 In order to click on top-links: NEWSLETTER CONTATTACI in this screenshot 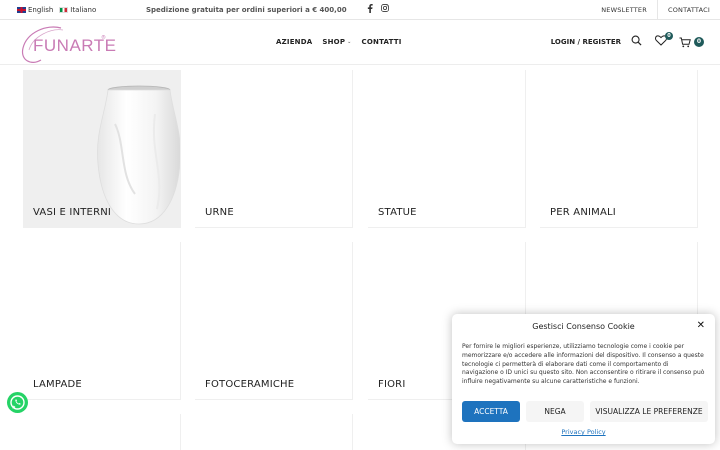, I will do `click(655, 10)`.